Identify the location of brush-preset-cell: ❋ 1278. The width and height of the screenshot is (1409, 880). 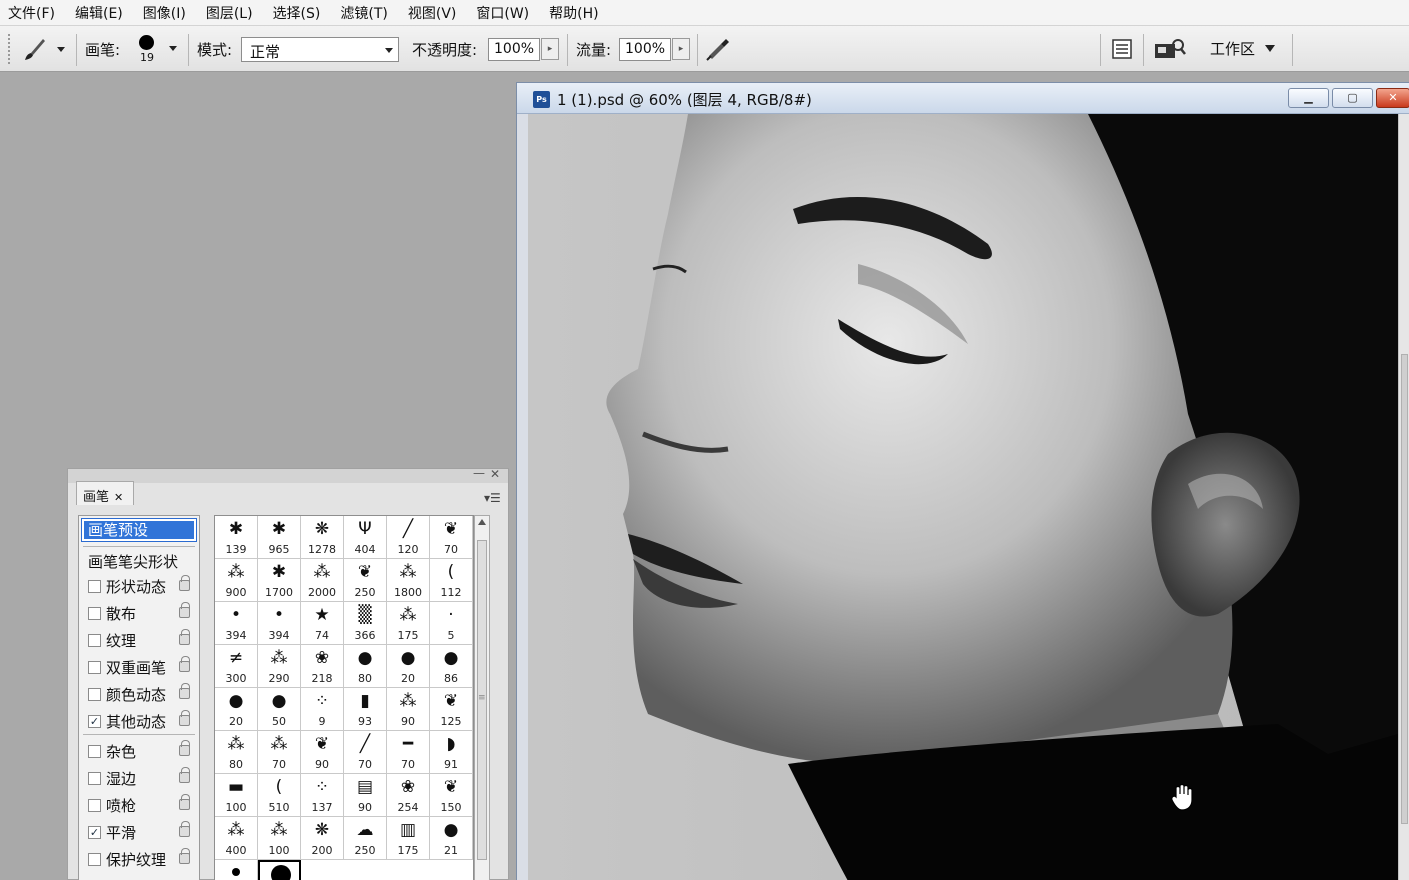
(322, 537).